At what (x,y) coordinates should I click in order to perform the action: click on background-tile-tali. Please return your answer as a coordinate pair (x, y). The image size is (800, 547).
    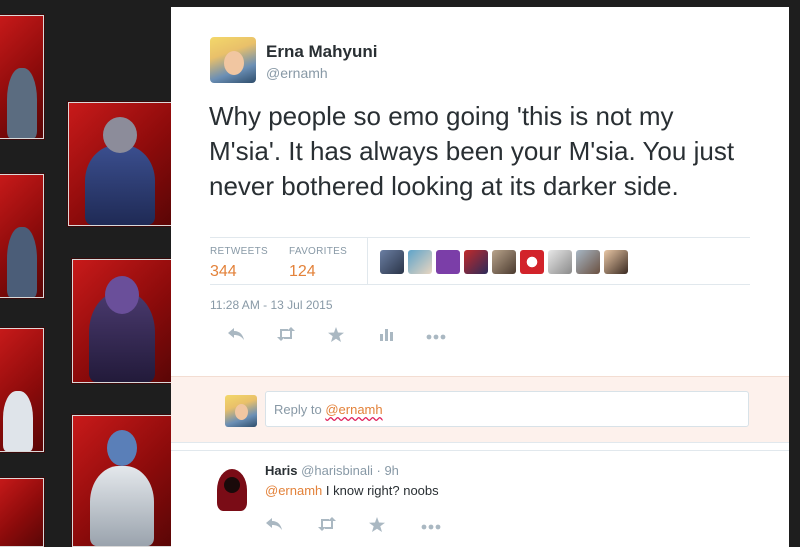
    Looking at the image, I should click on (122, 321).